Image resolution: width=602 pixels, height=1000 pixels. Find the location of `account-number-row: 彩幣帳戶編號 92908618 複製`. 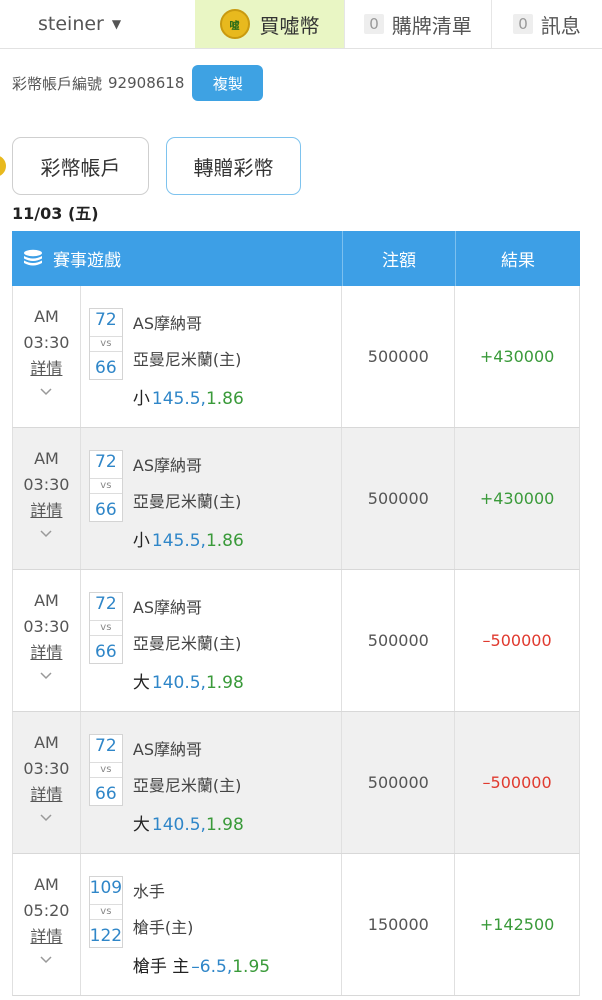

account-number-row: 彩幣帳戶編號 92908618 複製 is located at coordinates (138, 83).